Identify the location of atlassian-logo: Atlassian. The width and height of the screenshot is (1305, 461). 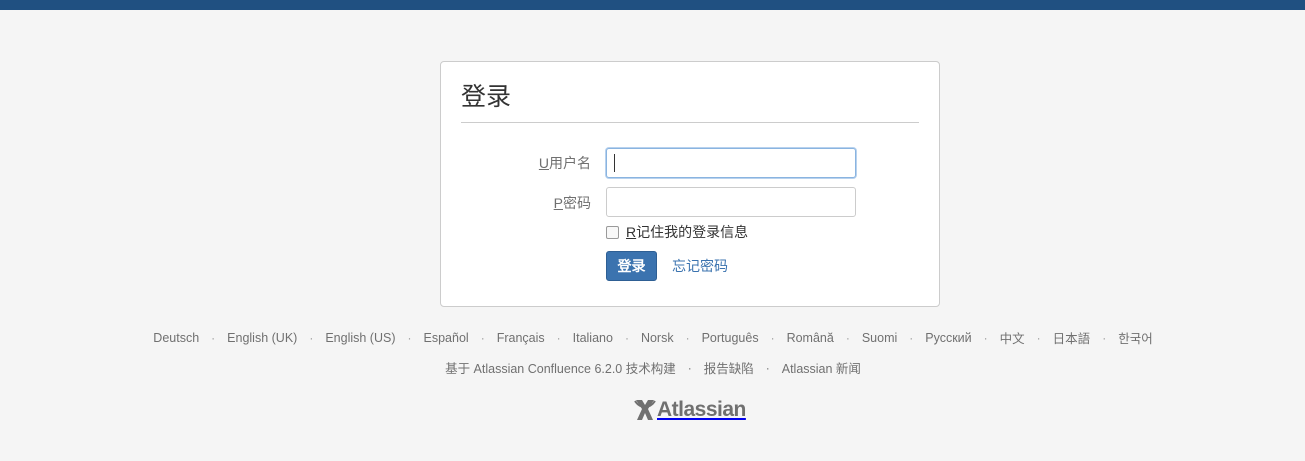
(690, 410).